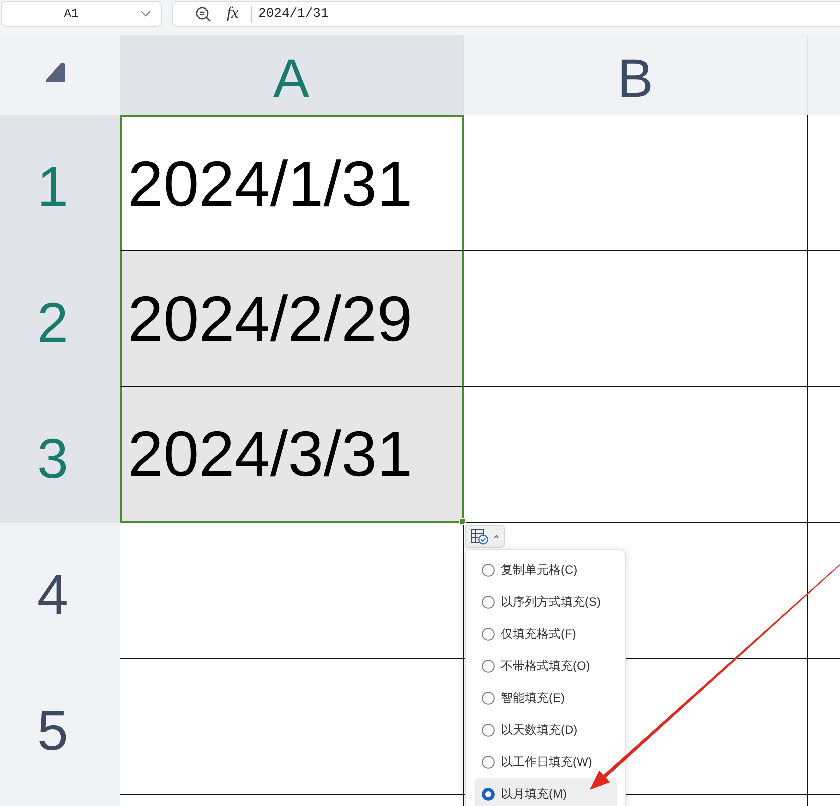 The height and width of the screenshot is (806, 840). I want to click on chevron-down-icon, so click(146, 14).